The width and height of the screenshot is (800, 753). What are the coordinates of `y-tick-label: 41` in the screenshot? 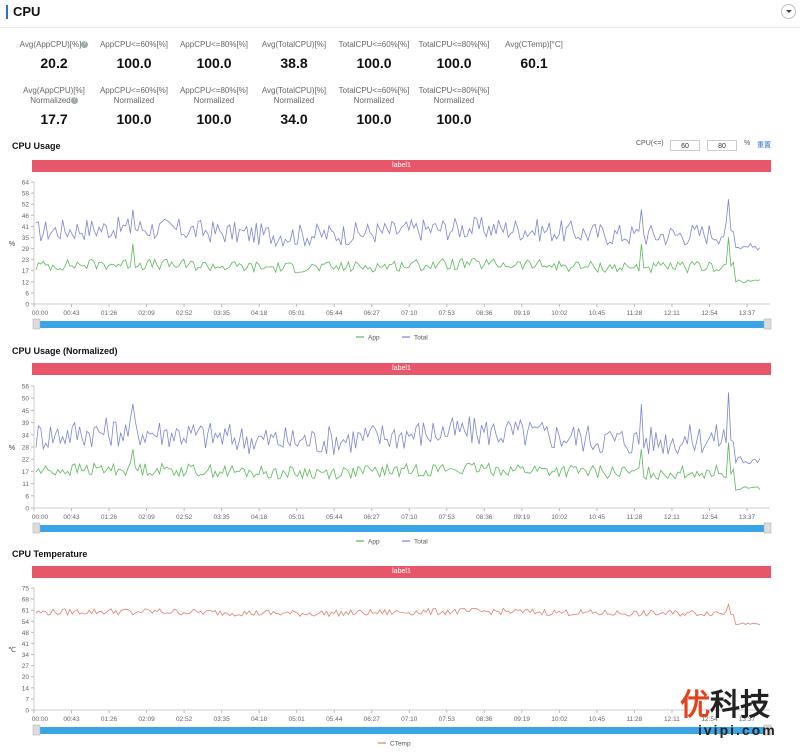 It's located at (26, 644).